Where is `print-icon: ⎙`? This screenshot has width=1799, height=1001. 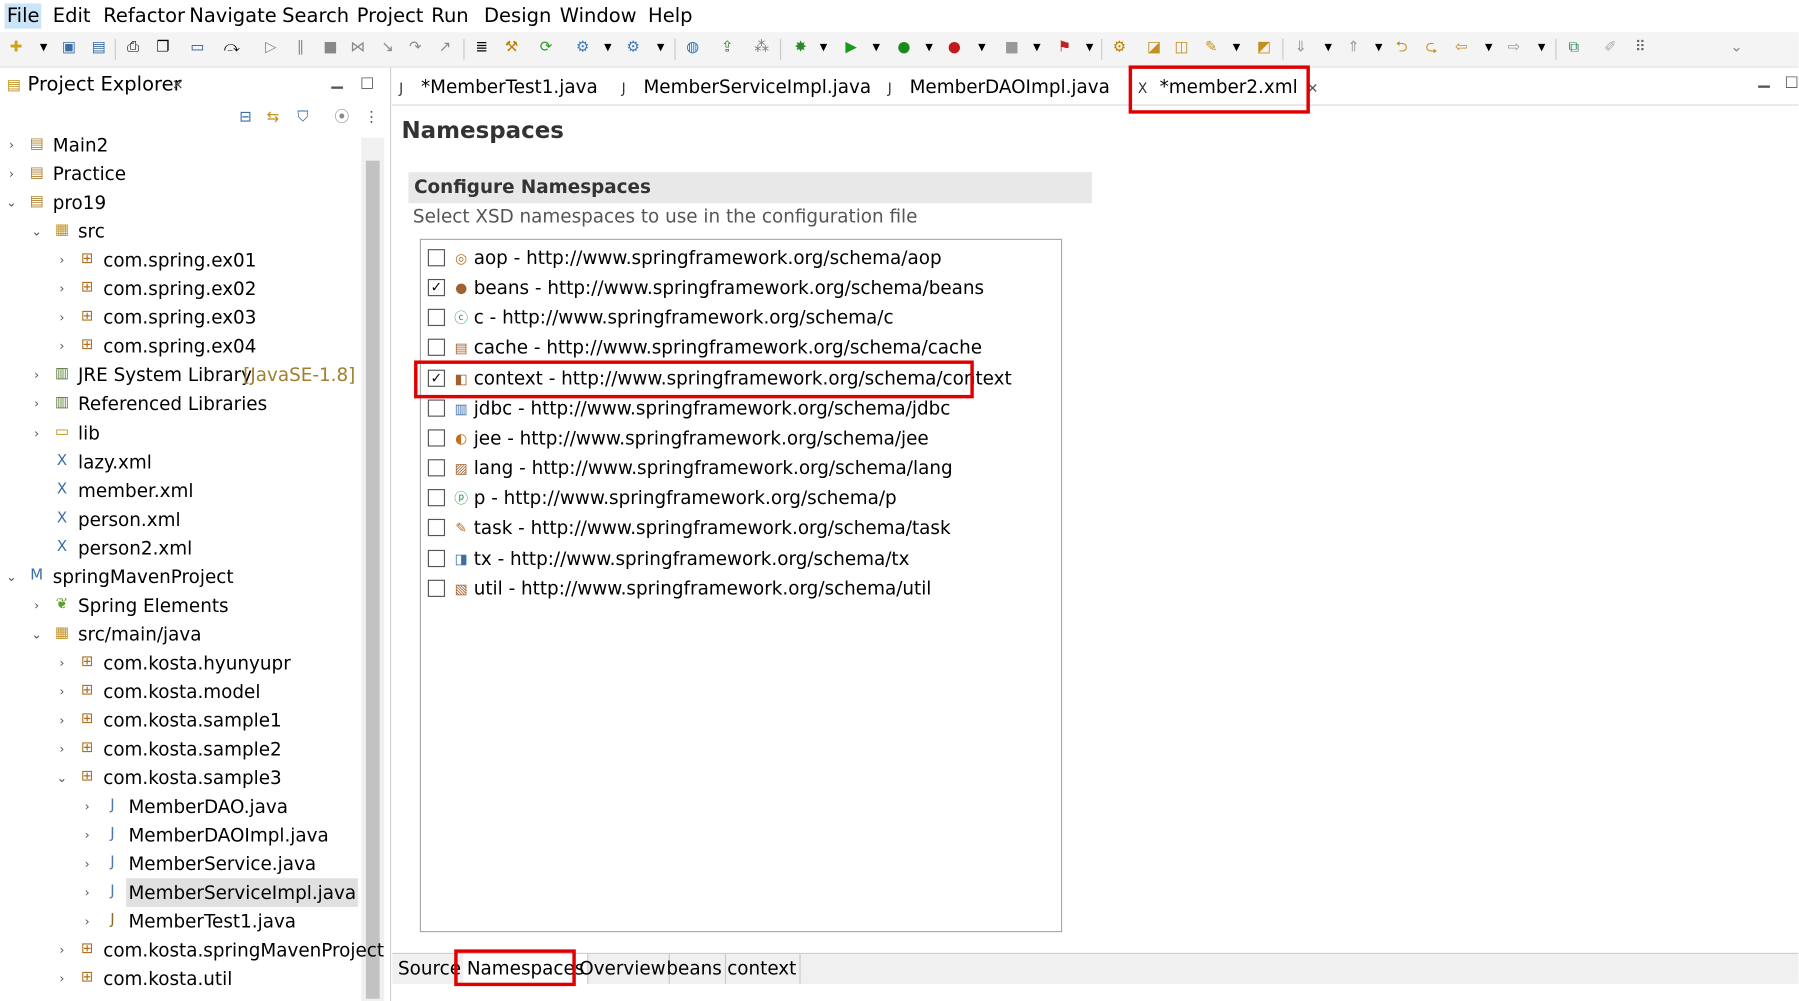
print-icon: ⎙ is located at coordinates (133, 48).